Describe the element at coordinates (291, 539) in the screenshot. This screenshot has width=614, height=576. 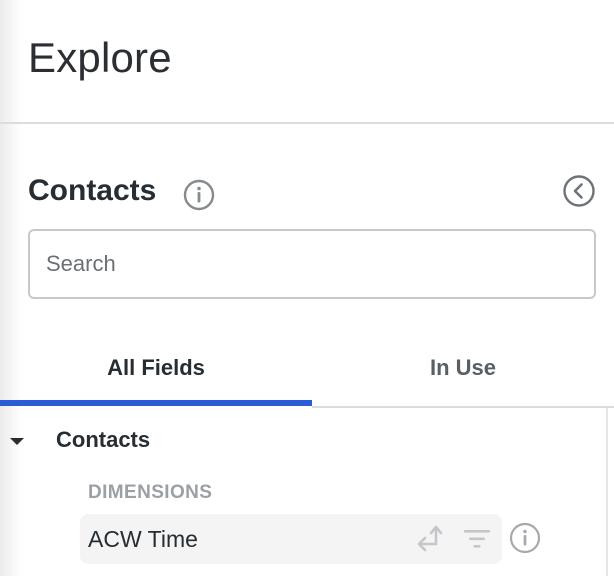
I see `field-item-acw-time: ACW Time` at that location.